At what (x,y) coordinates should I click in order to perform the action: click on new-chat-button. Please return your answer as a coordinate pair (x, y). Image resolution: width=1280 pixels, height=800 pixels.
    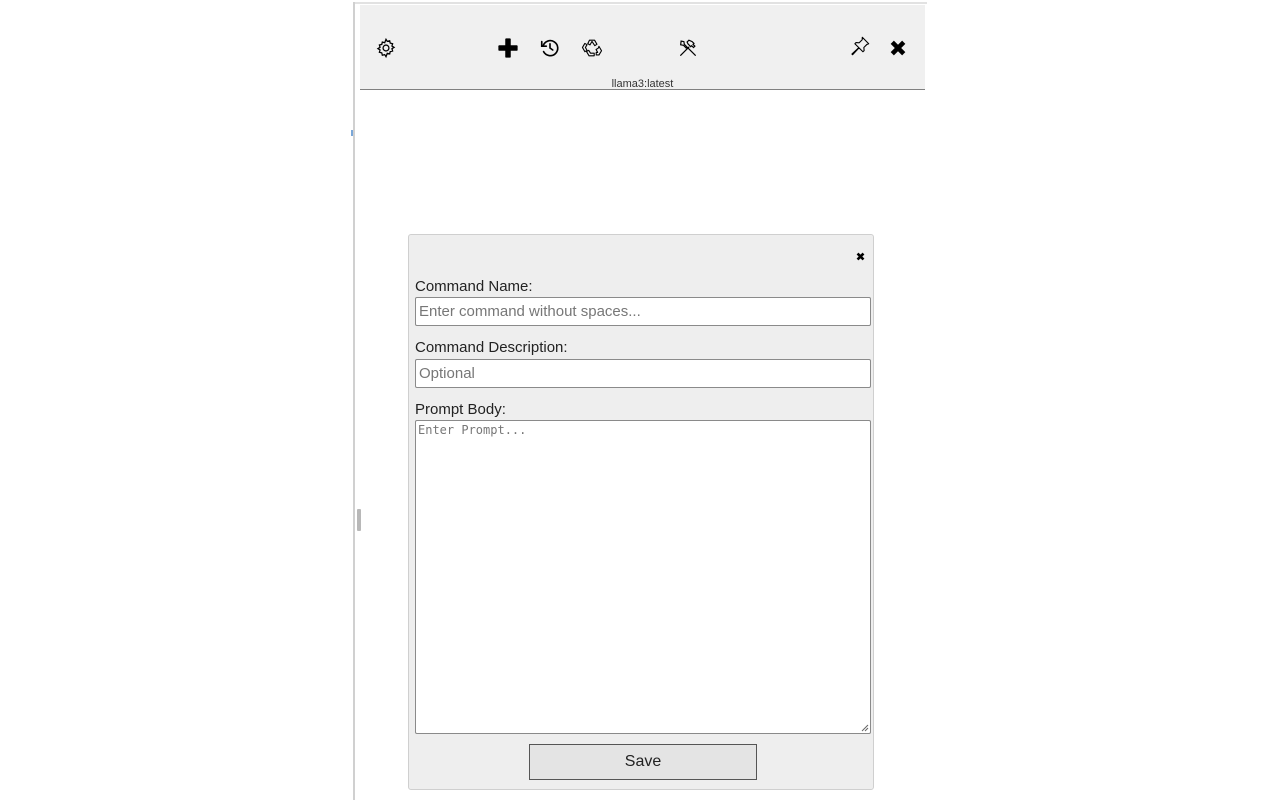
    Looking at the image, I should click on (508, 48).